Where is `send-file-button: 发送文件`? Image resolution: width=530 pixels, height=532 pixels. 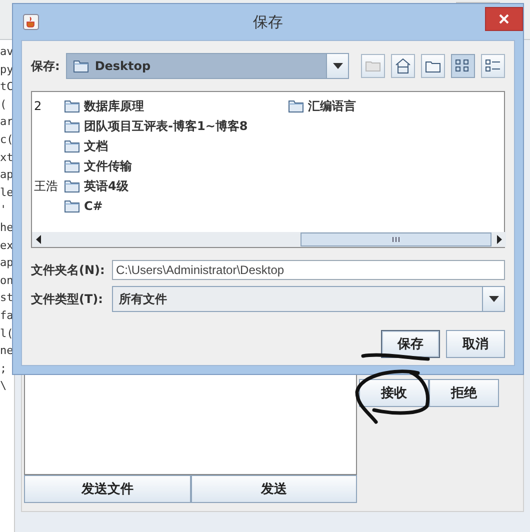
send-file-button: 发送文件 is located at coordinates (107, 489).